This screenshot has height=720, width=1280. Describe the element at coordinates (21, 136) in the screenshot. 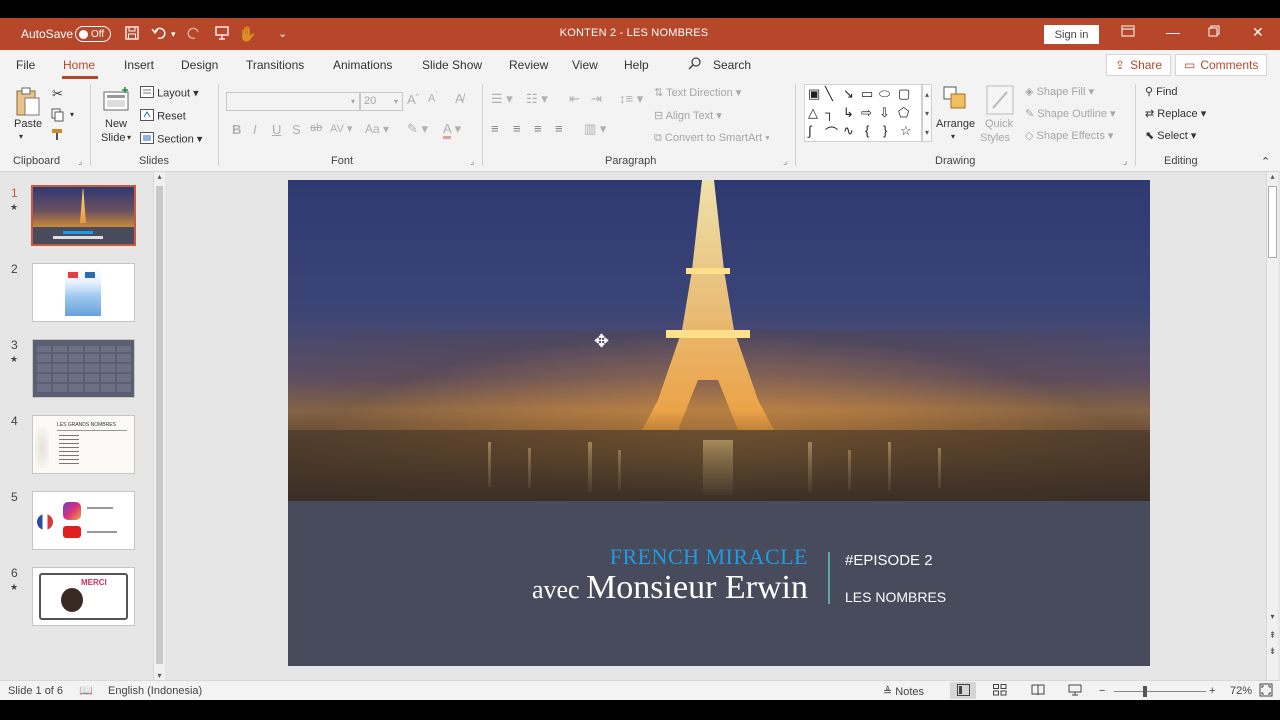

I see `paste-dropdown-icon: ▾` at that location.